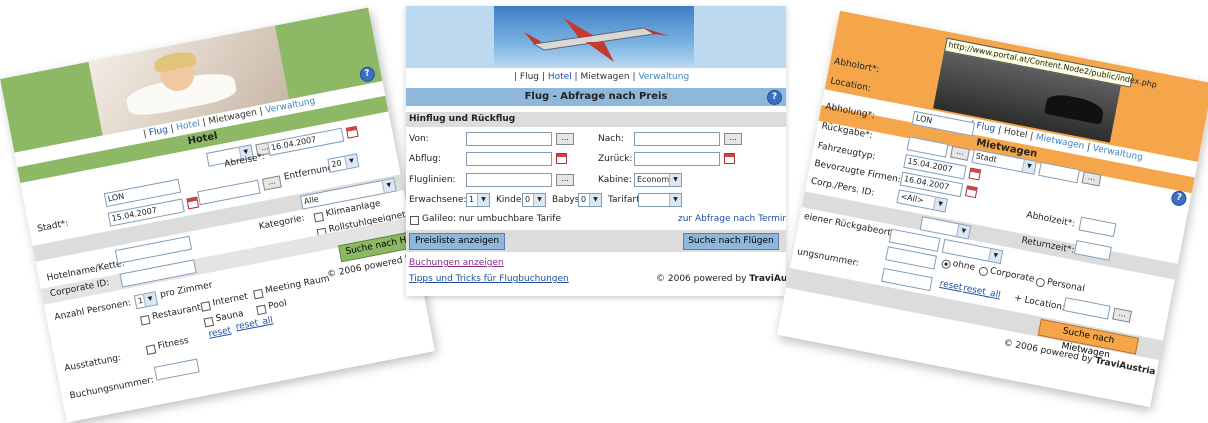 This screenshot has height=423, width=1208. Describe the element at coordinates (596, 40) in the screenshot. I see `airplane-icon` at that location.